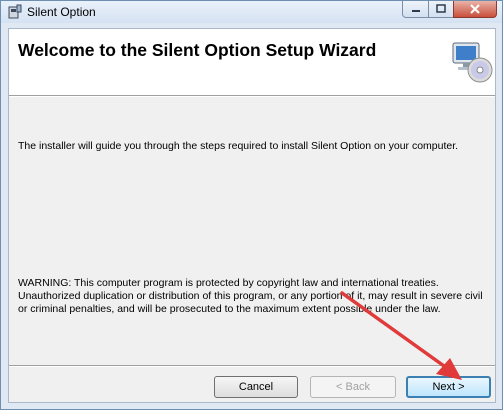 The width and height of the screenshot is (503, 410). I want to click on minimize-icon, so click(415, 11).